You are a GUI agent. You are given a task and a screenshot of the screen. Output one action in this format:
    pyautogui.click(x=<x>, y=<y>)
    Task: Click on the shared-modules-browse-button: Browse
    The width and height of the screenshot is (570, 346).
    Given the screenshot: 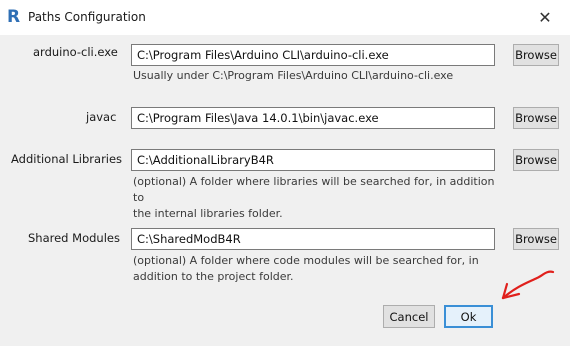 What is the action you would take?
    pyautogui.click(x=536, y=239)
    